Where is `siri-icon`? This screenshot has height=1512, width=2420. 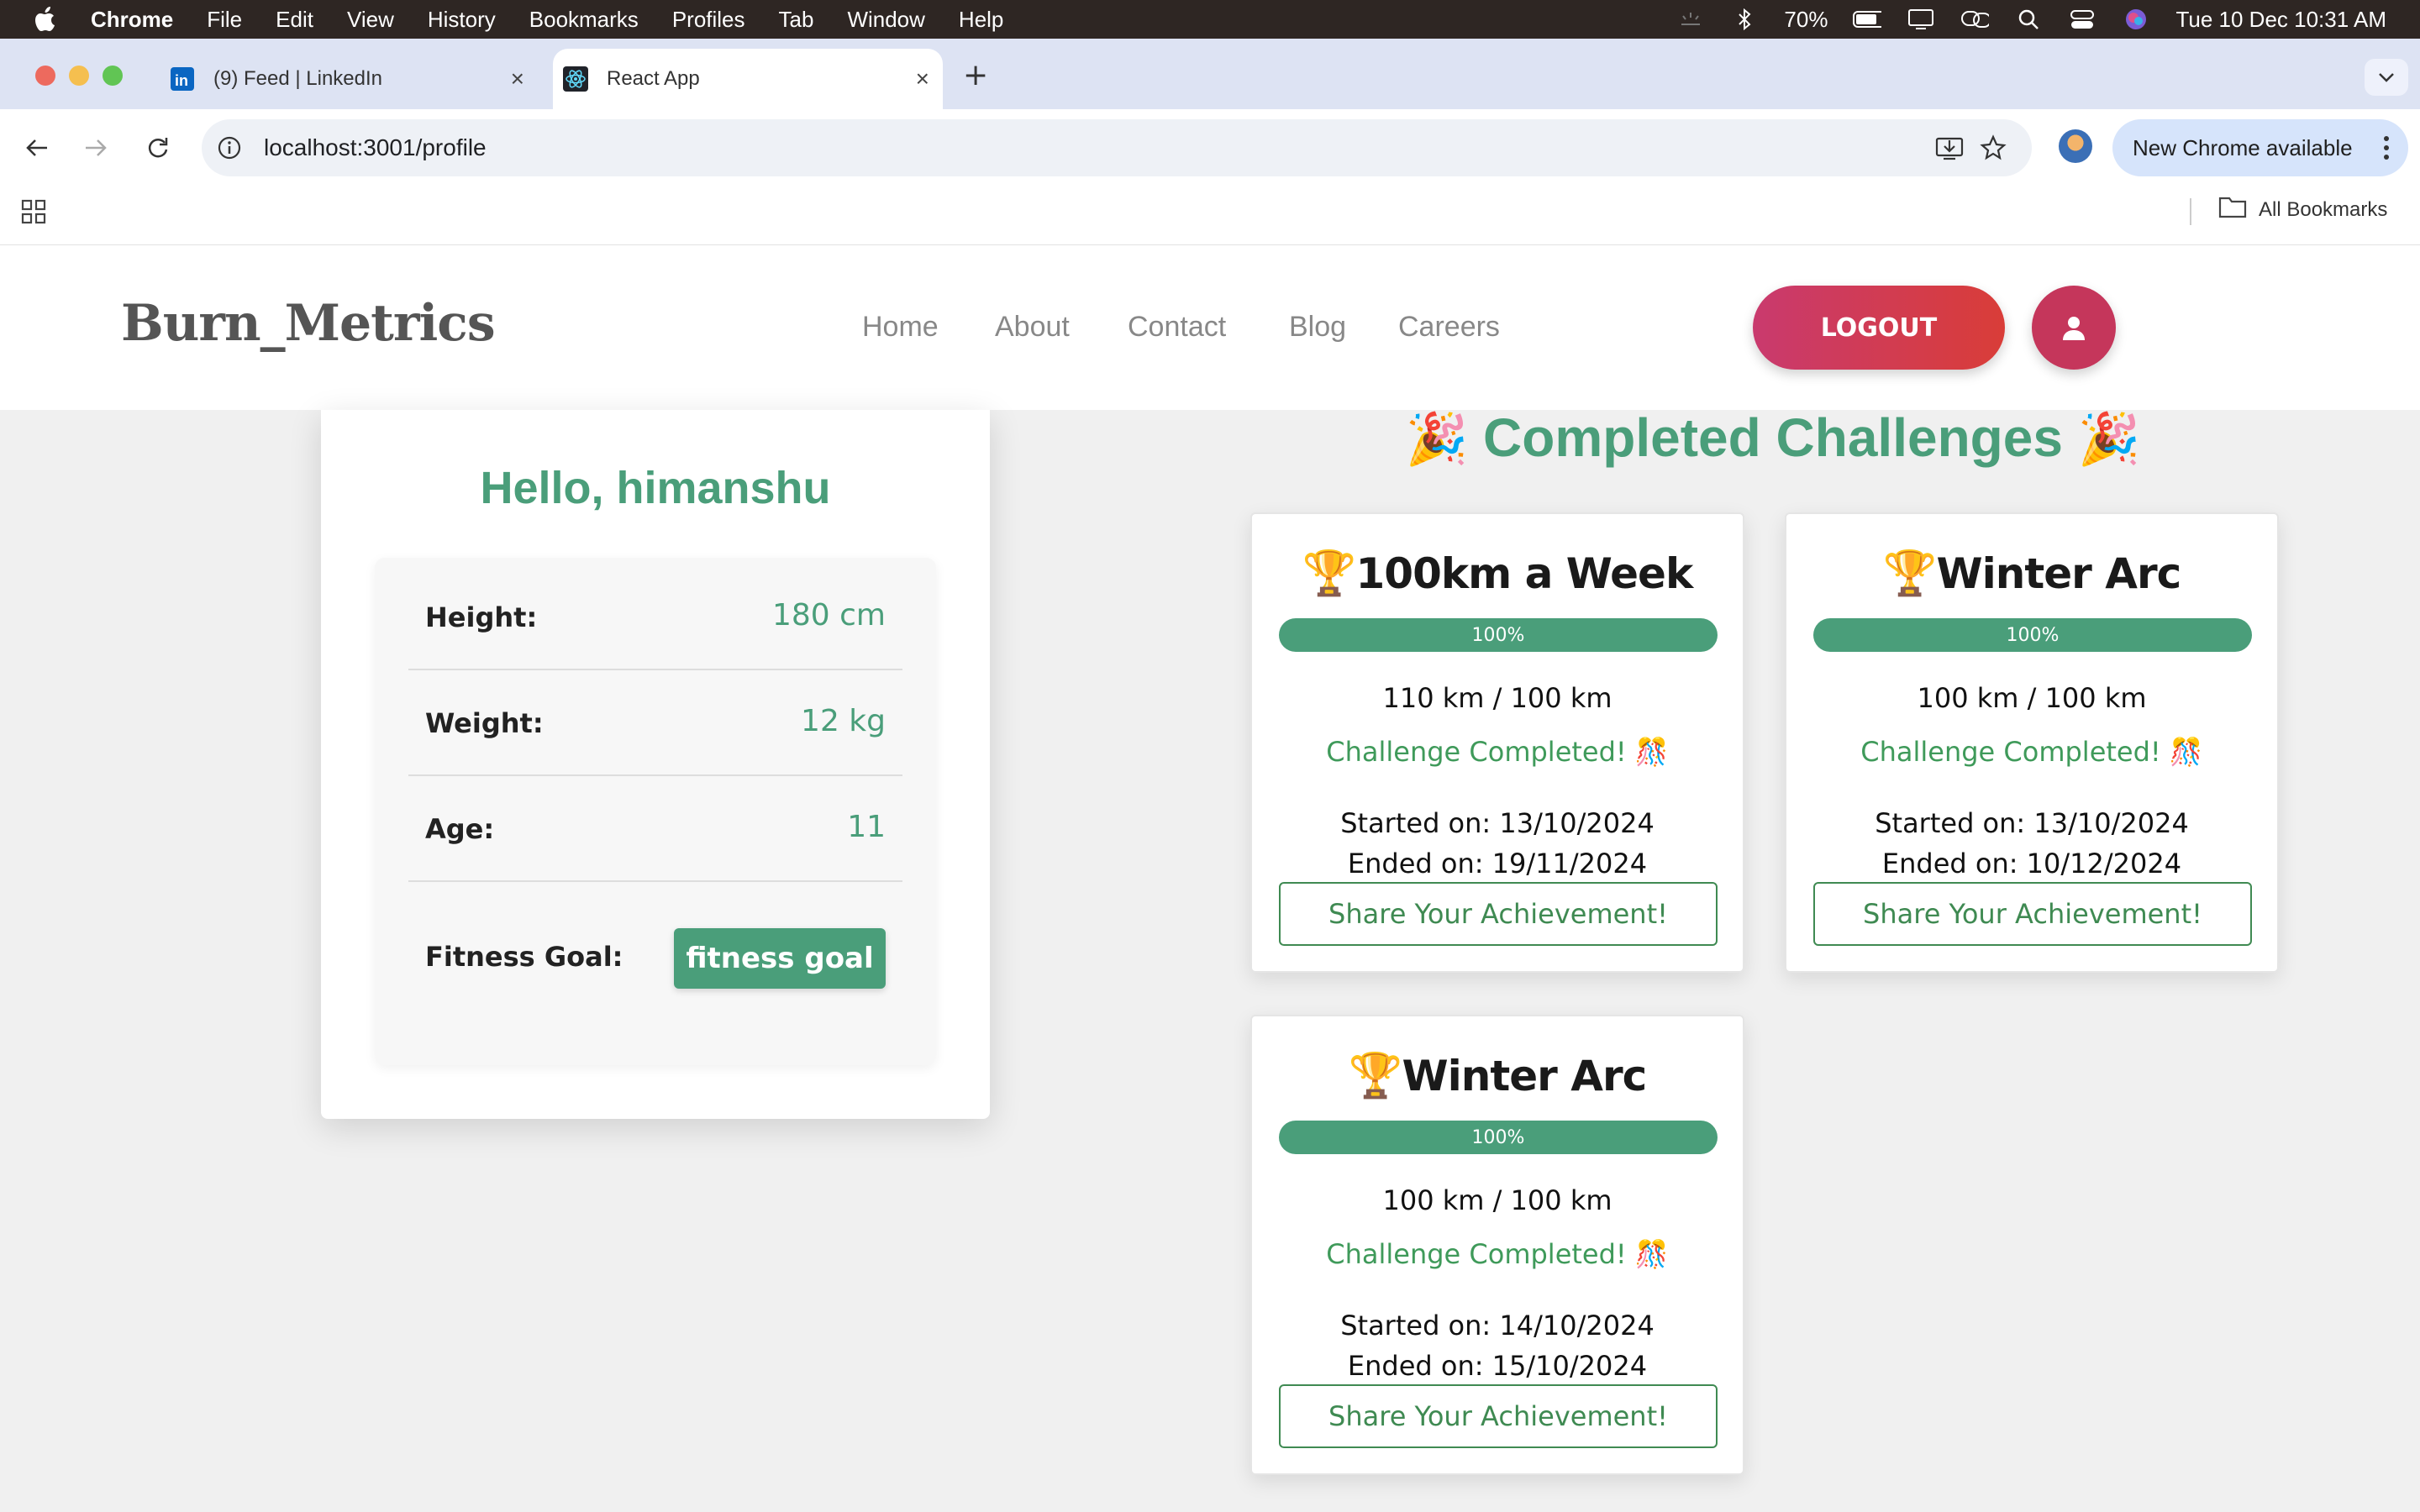
siri-icon is located at coordinates (2136, 19).